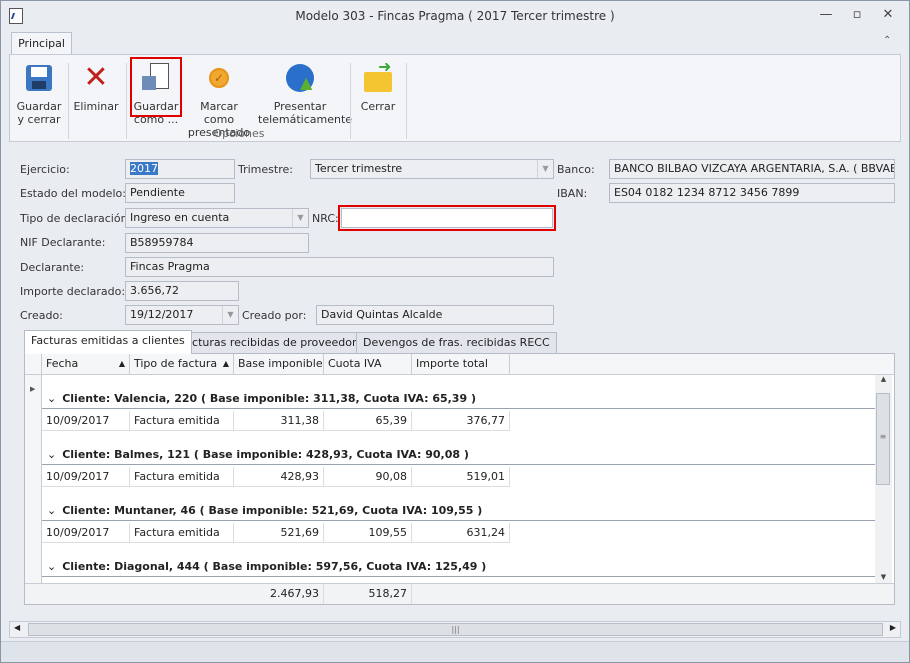 The height and width of the screenshot is (663, 910). Describe the element at coordinates (45, 169) in the screenshot. I see `ejercicio-label: Ejercicio:` at that location.